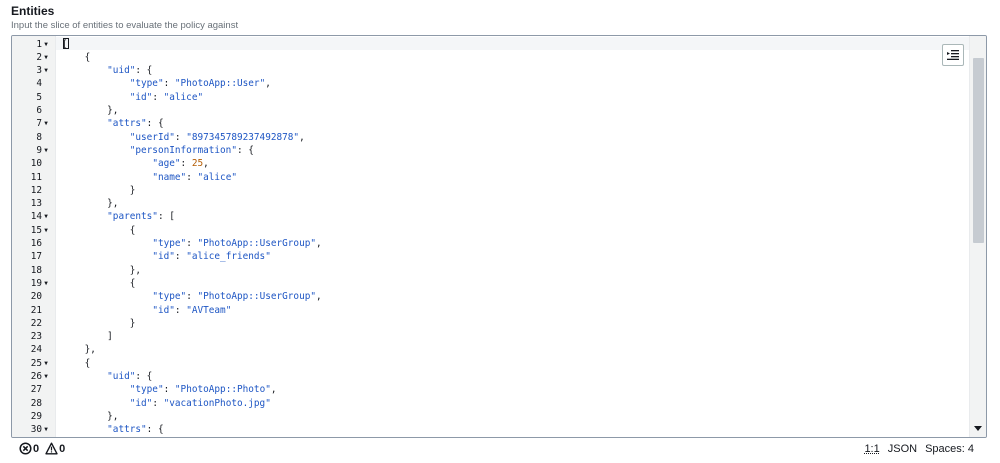 The image size is (1000, 463). I want to click on code-line: "userId": "897345789237492878",, so click(183, 137).